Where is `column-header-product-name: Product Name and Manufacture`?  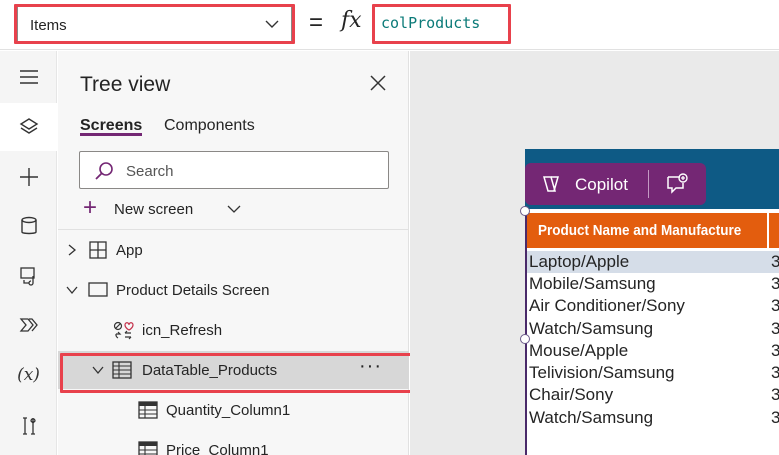 column-header-product-name: Product Name and Manufacture is located at coordinates (640, 230).